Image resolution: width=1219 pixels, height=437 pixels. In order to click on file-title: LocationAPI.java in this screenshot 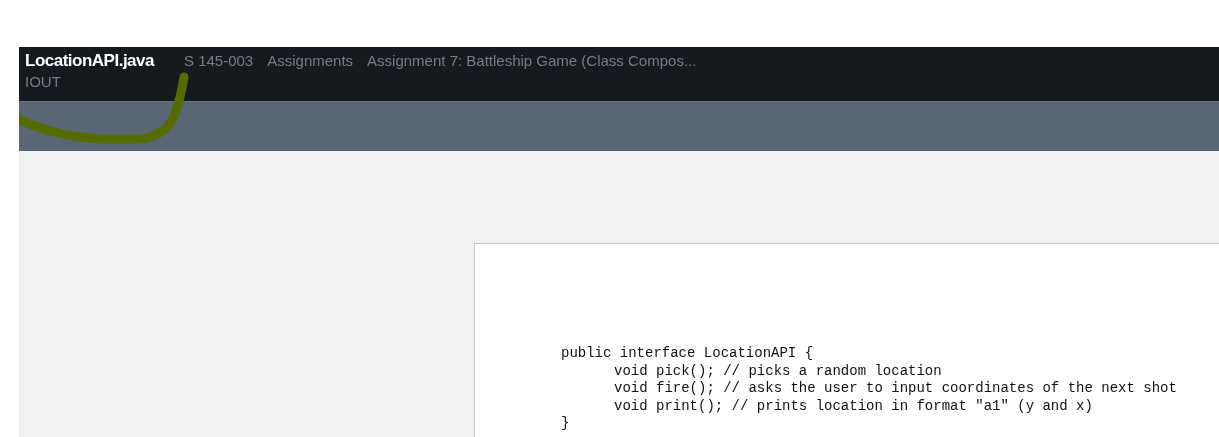, I will do `click(89, 61)`.